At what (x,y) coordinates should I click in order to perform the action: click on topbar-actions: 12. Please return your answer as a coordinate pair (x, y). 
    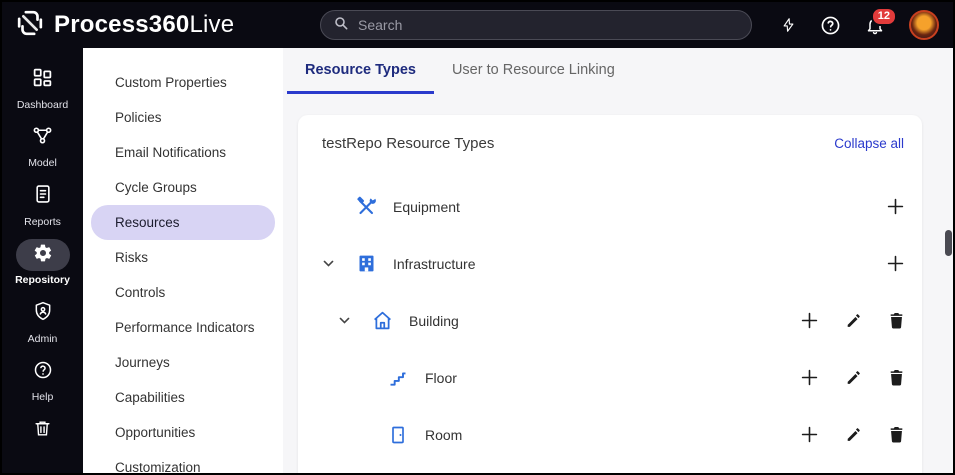
    Looking at the image, I should click on (867, 23).